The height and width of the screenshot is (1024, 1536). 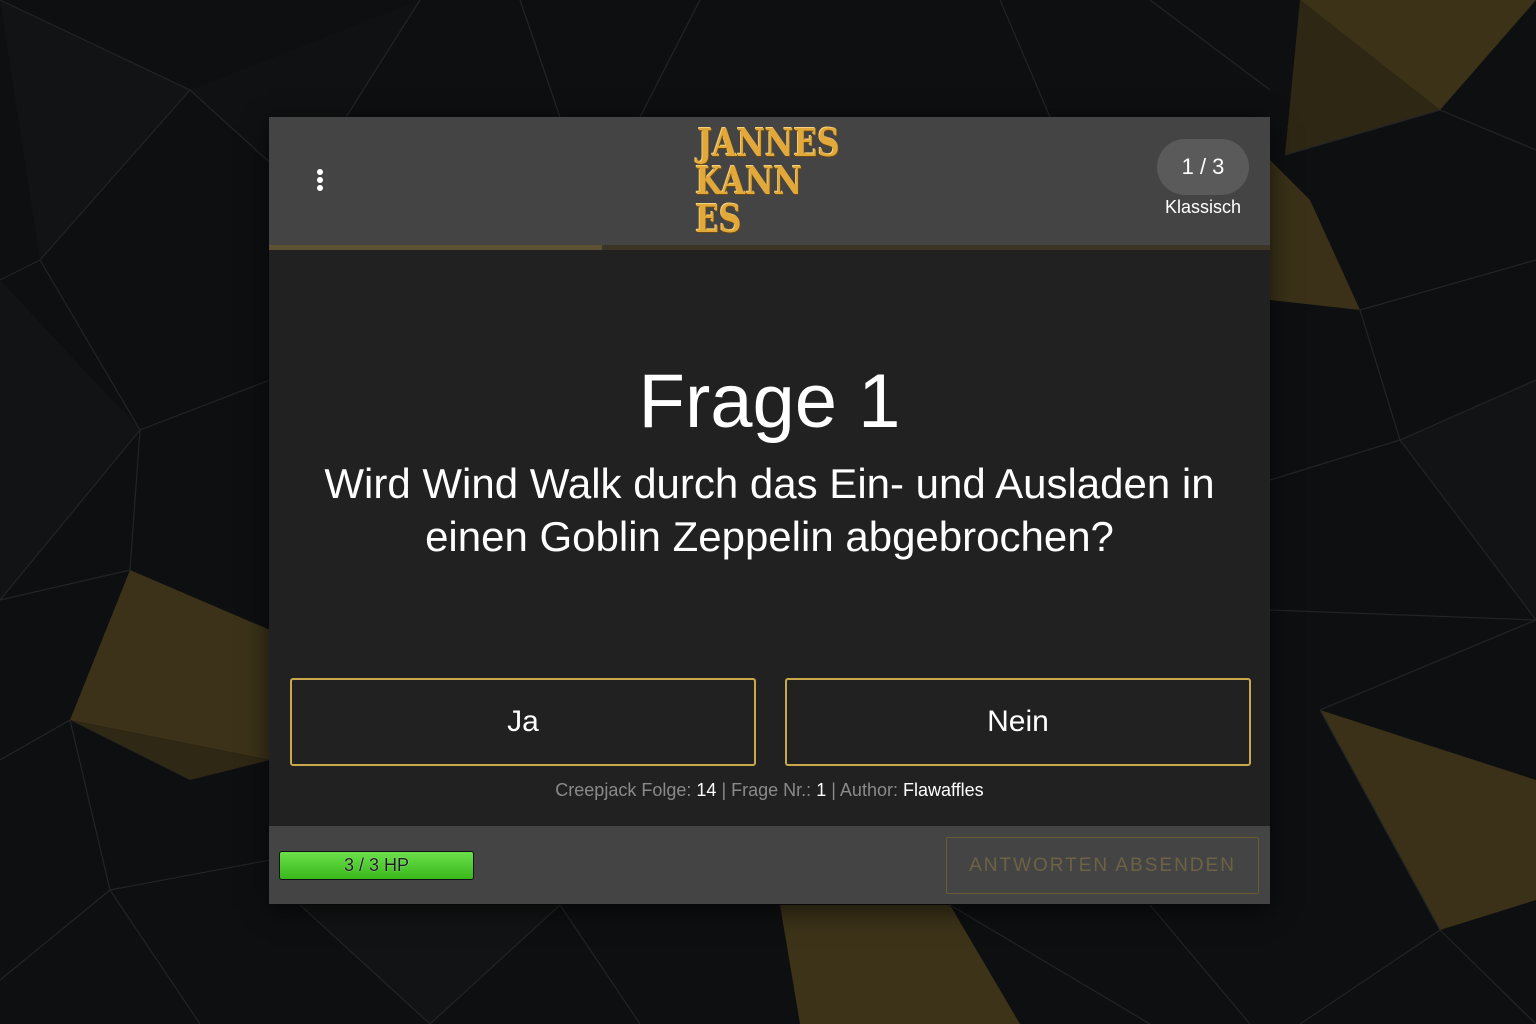 I want to click on app-logo: JANNES KANN ES, so click(x=769, y=181).